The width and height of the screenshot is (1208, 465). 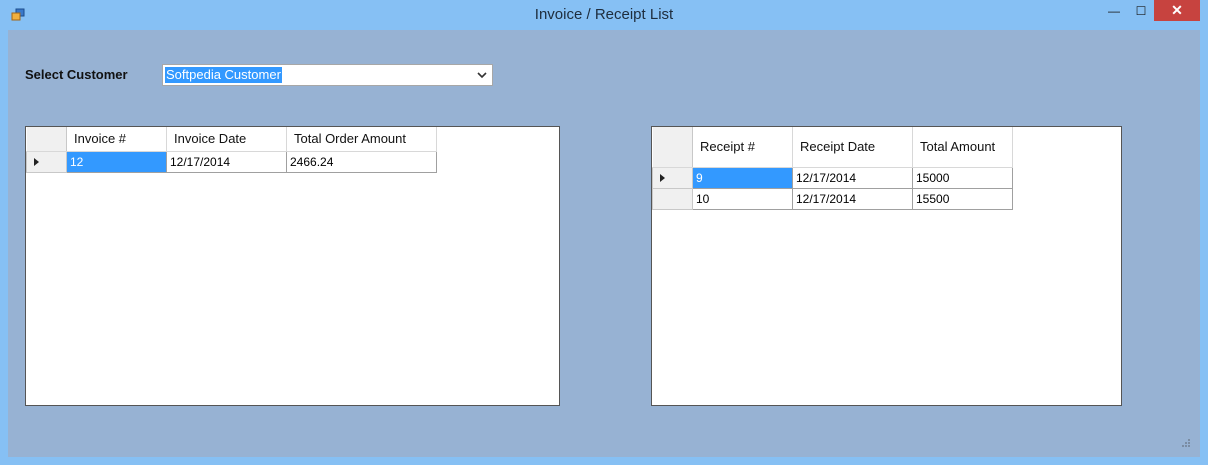 What do you see at coordinates (742, 147) in the screenshot?
I see `receipt-col-header-number: Receipt #` at bounding box center [742, 147].